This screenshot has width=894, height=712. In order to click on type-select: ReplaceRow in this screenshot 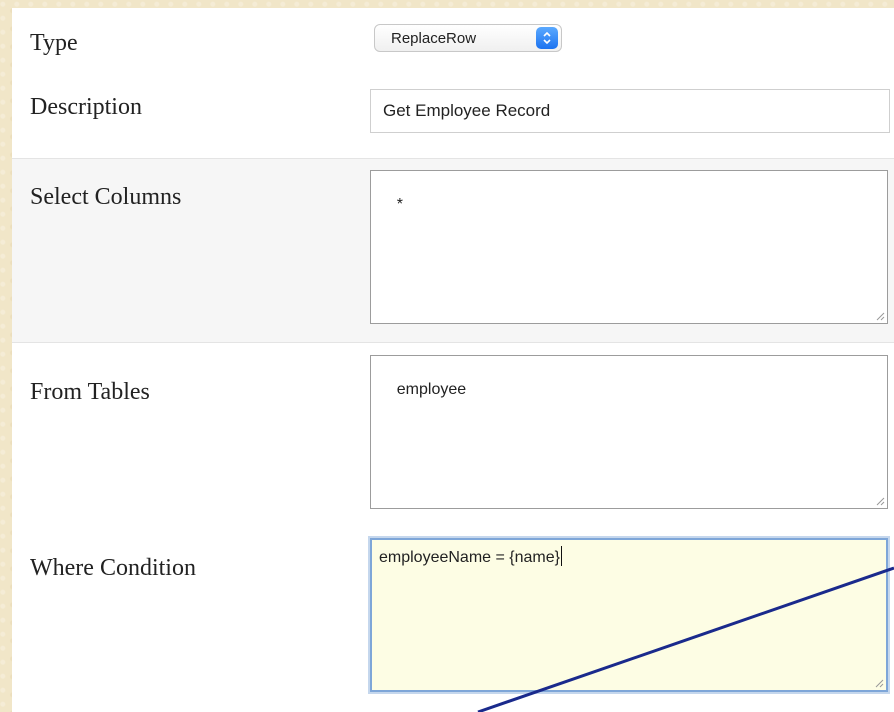, I will do `click(468, 38)`.